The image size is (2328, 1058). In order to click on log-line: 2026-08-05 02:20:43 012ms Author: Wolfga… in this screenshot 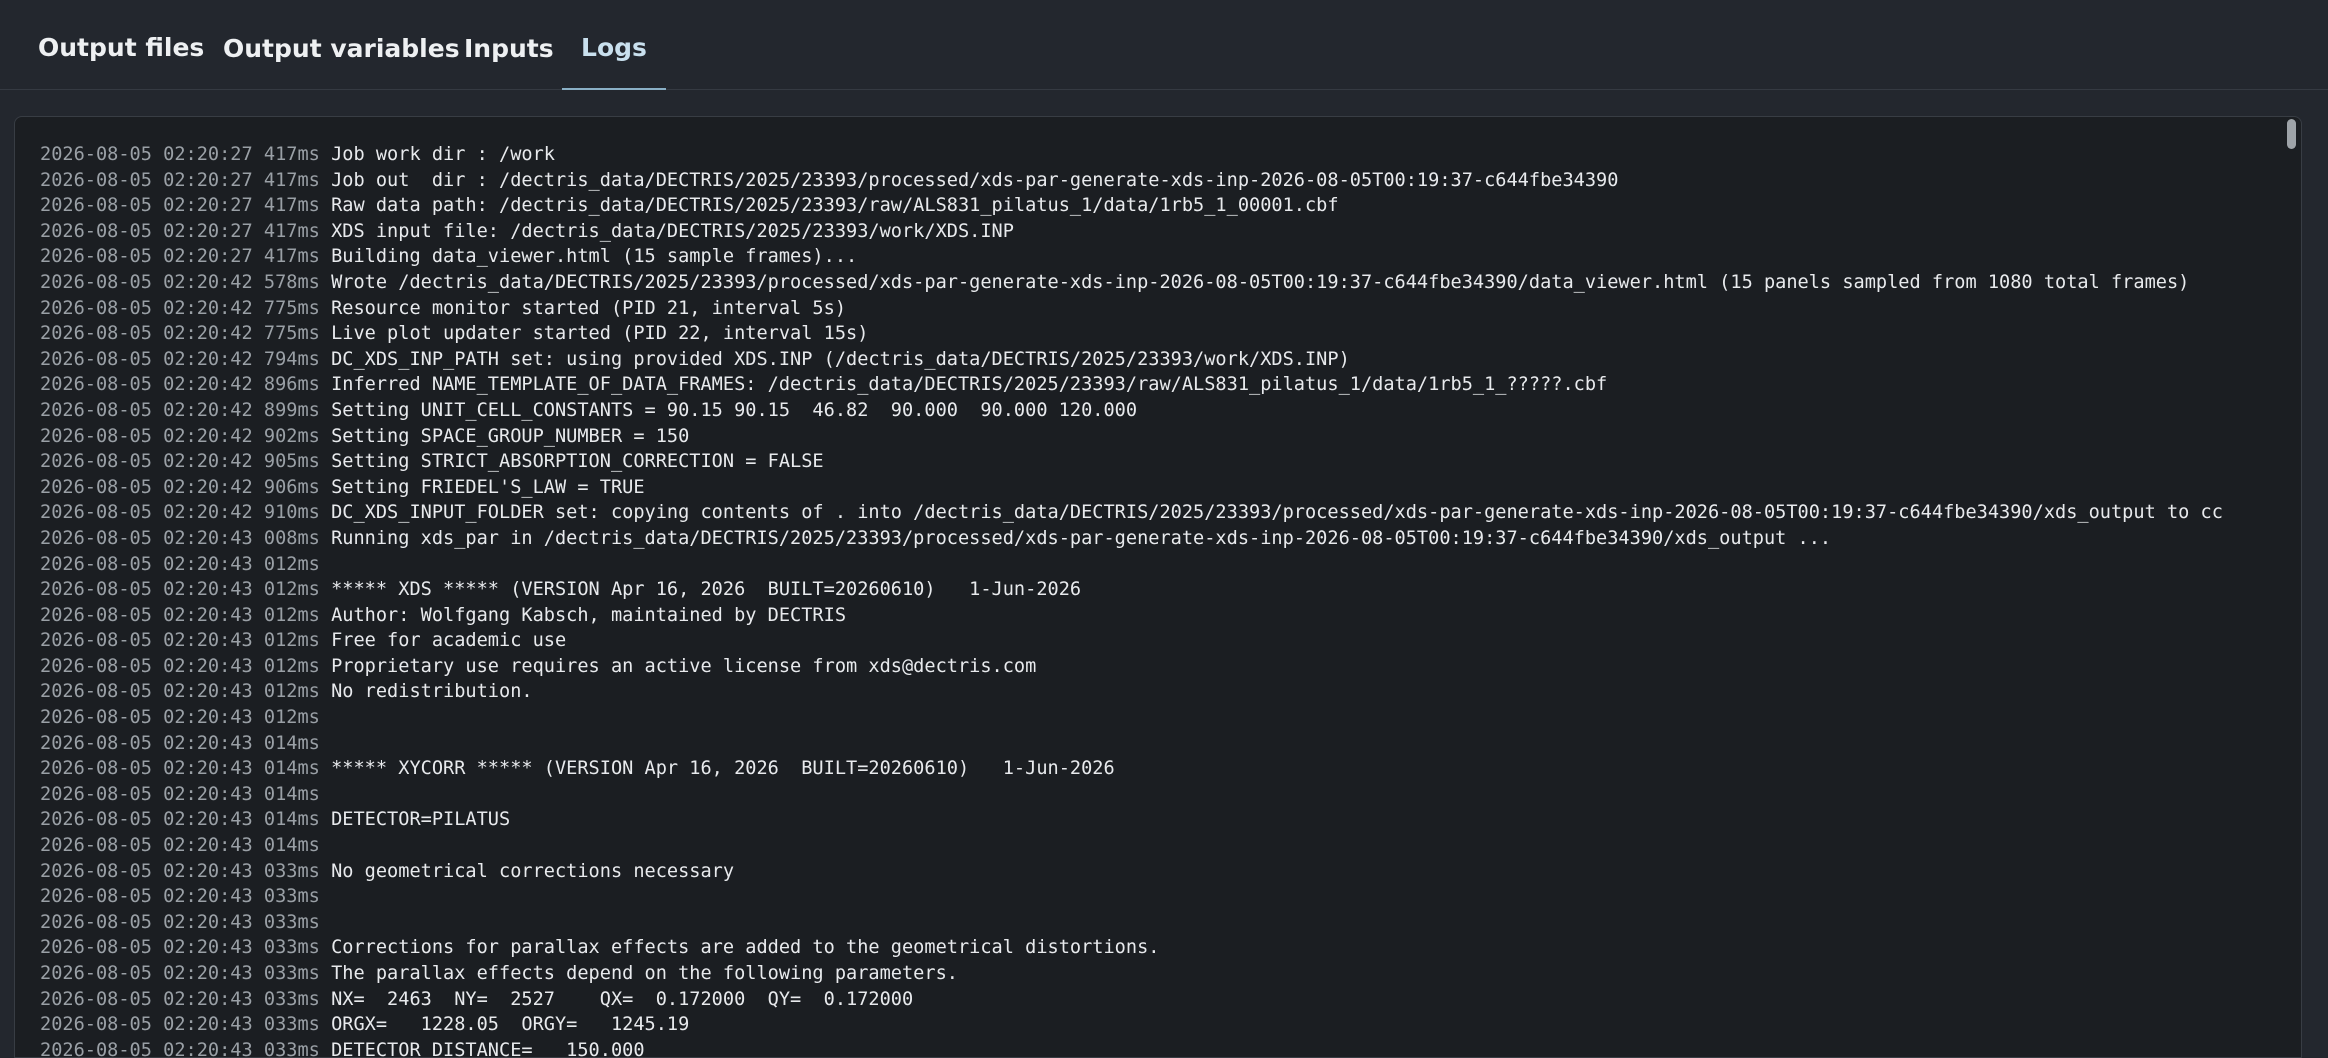, I will do `click(1162, 616)`.